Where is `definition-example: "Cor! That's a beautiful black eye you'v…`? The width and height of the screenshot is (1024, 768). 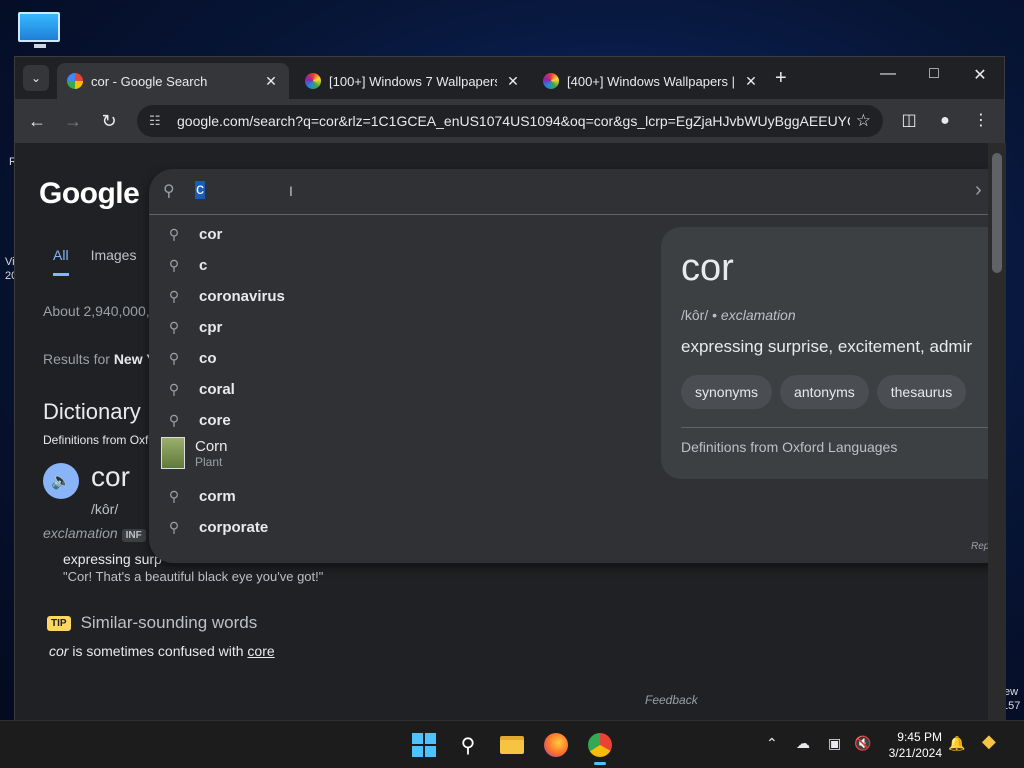
definition-example: "Cor! That's a beautiful black eye you'v… is located at coordinates (193, 576).